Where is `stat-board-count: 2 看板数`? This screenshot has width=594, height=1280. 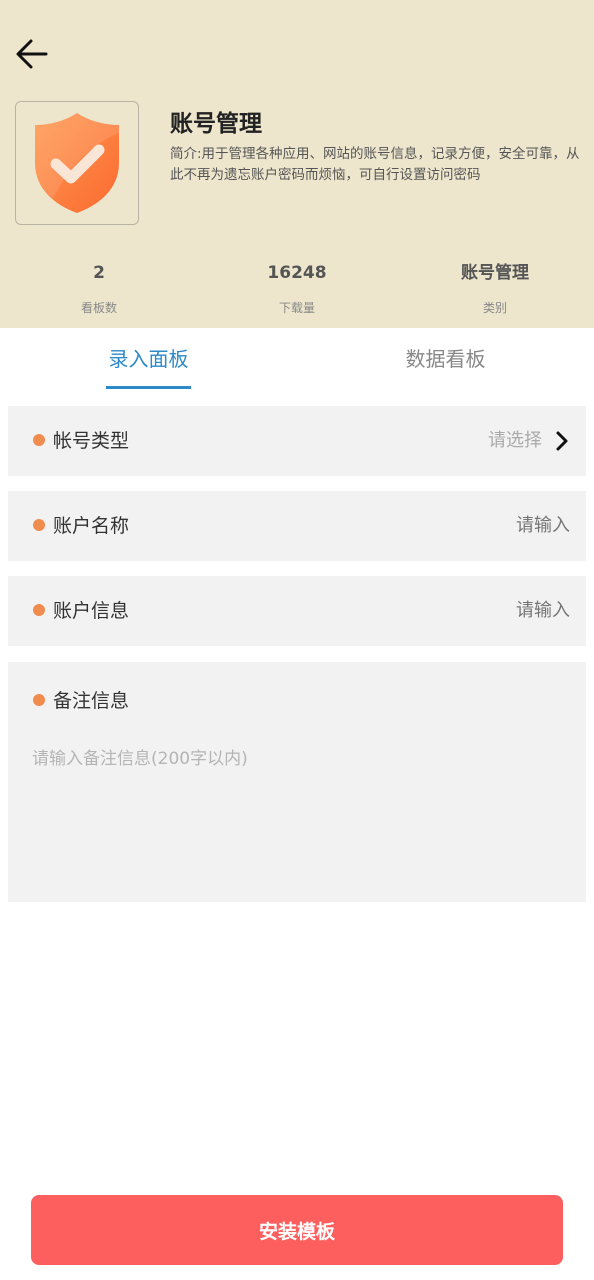
stat-board-count: 2 看板数 is located at coordinates (99, 287).